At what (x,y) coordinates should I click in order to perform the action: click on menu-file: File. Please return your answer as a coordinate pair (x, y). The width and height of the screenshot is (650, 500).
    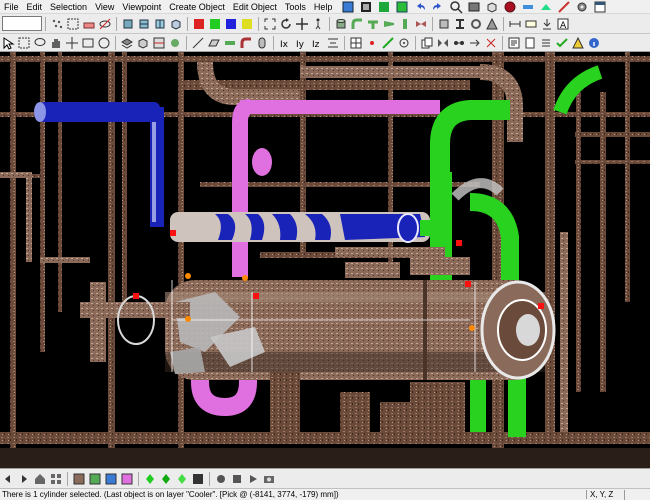
    Looking at the image, I should click on (11, 7).